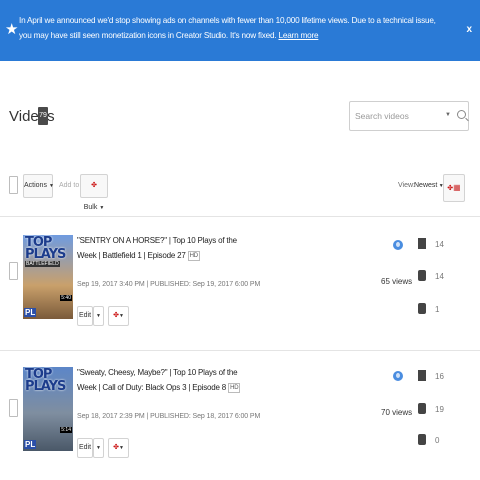 The width and height of the screenshot is (480, 480). What do you see at coordinates (169, 284) in the screenshot?
I see `video-meta: Sep 19, 2017 3:40 PM | PUBLISHED` at bounding box center [169, 284].